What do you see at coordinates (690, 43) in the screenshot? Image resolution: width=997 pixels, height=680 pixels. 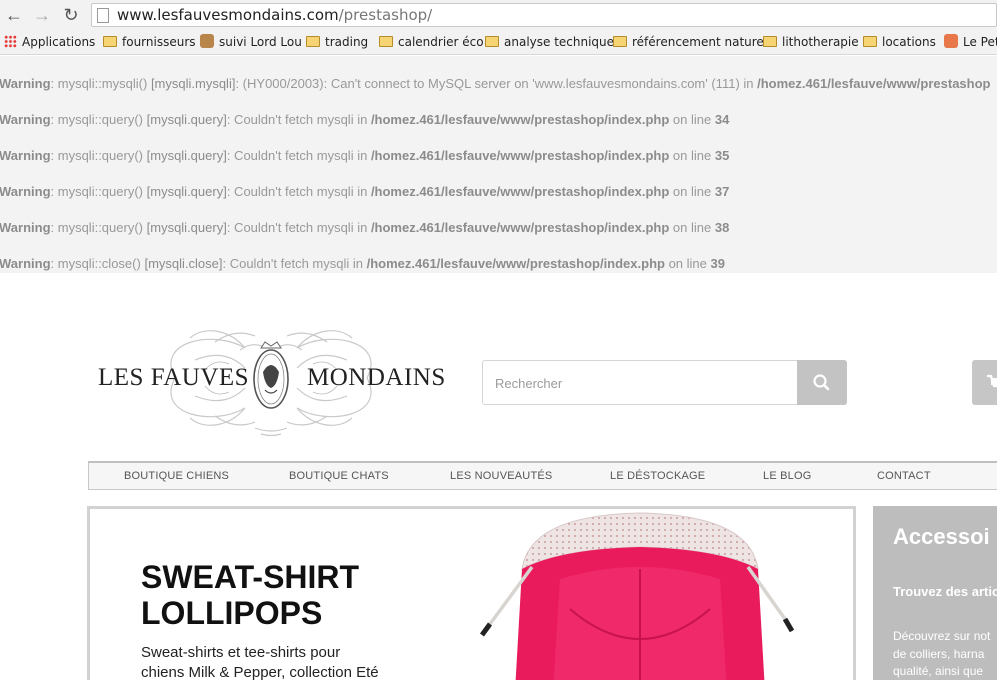 I see `bookmark-referencement-naturel: référencement naturel` at bounding box center [690, 43].